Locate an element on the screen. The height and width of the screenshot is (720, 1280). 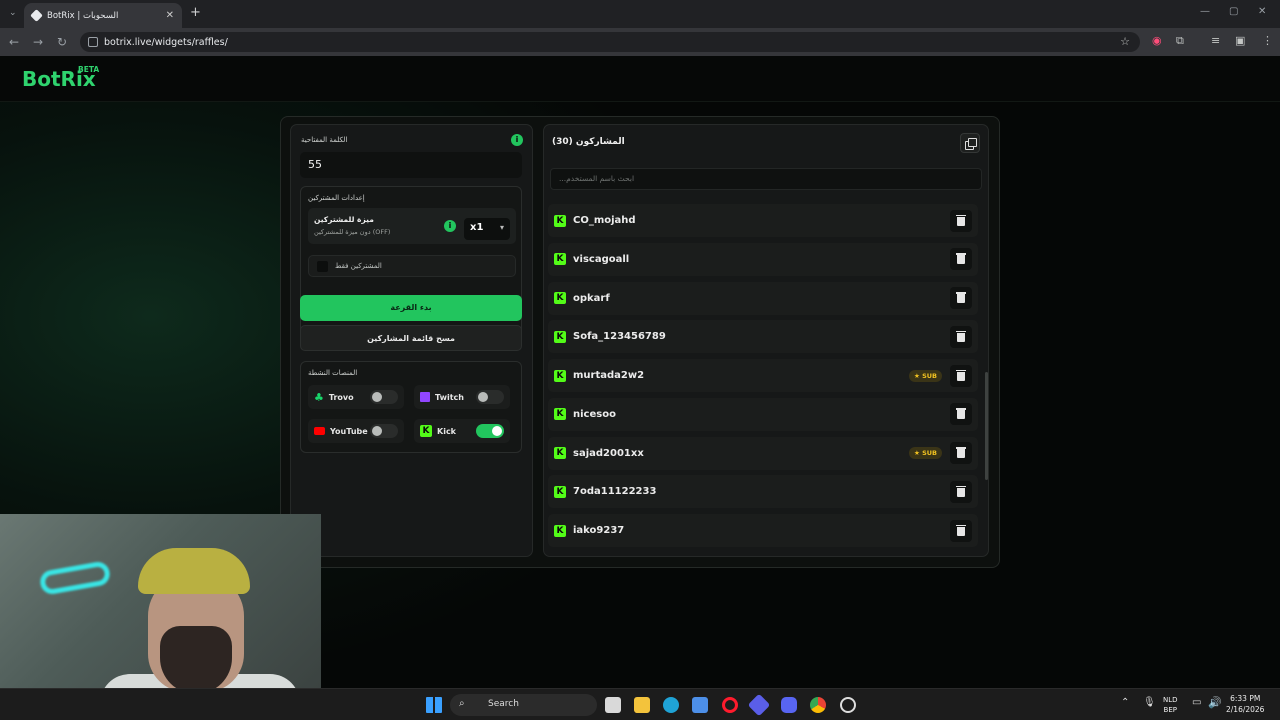
keyword-input: 55 is located at coordinates (411, 165).